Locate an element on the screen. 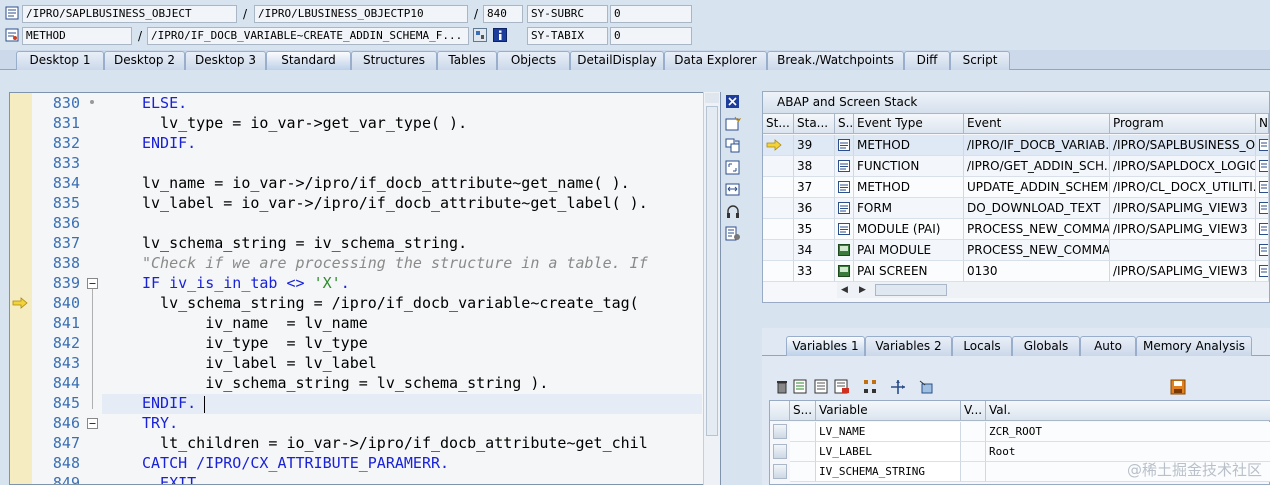 This screenshot has width=1270, height=485. sysfield-name-2: SY-TABIX is located at coordinates (567, 36).